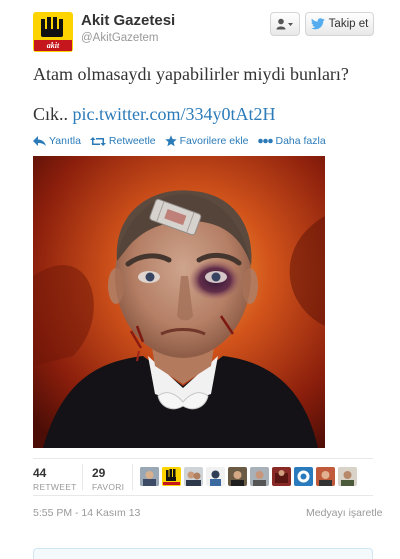 Image resolution: width=400 pixels, height=559 pixels. What do you see at coordinates (300, 141) in the screenshot?
I see `more-label: Daha fazla` at bounding box center [300, 141].